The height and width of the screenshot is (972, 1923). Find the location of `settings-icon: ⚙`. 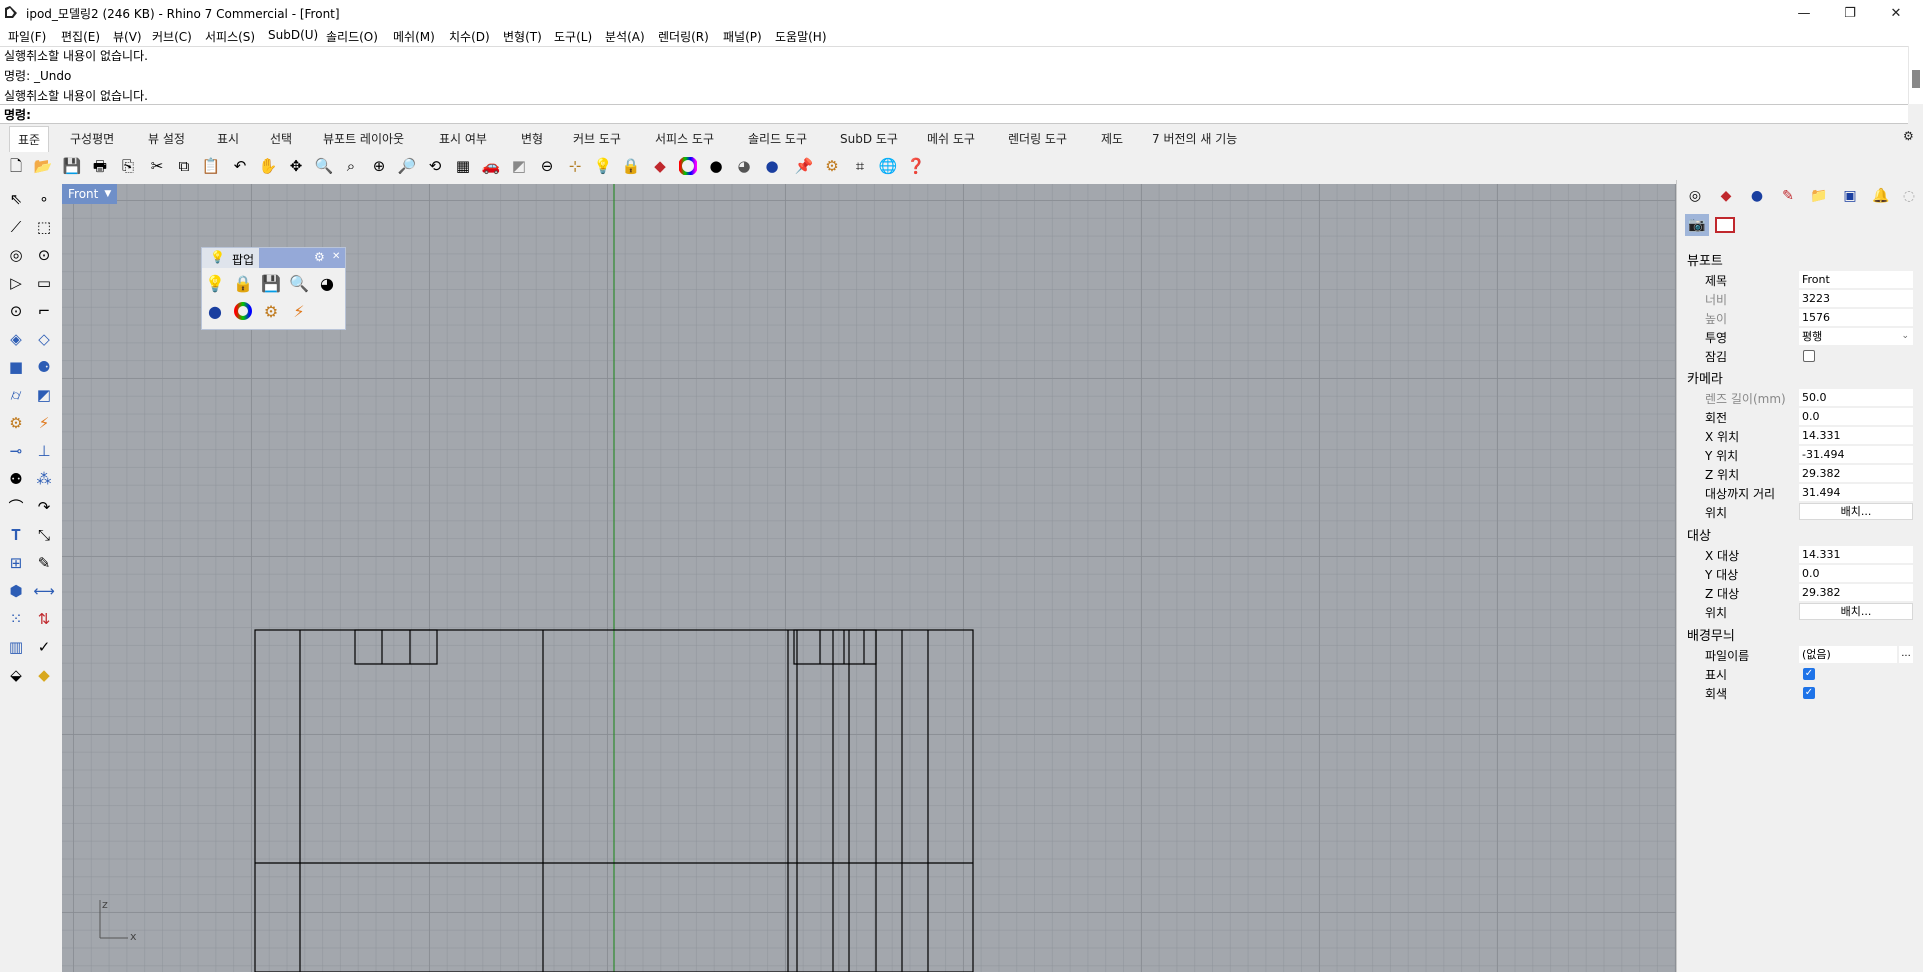

settings-icon: ⚙ is located at coordinates (832, 166).